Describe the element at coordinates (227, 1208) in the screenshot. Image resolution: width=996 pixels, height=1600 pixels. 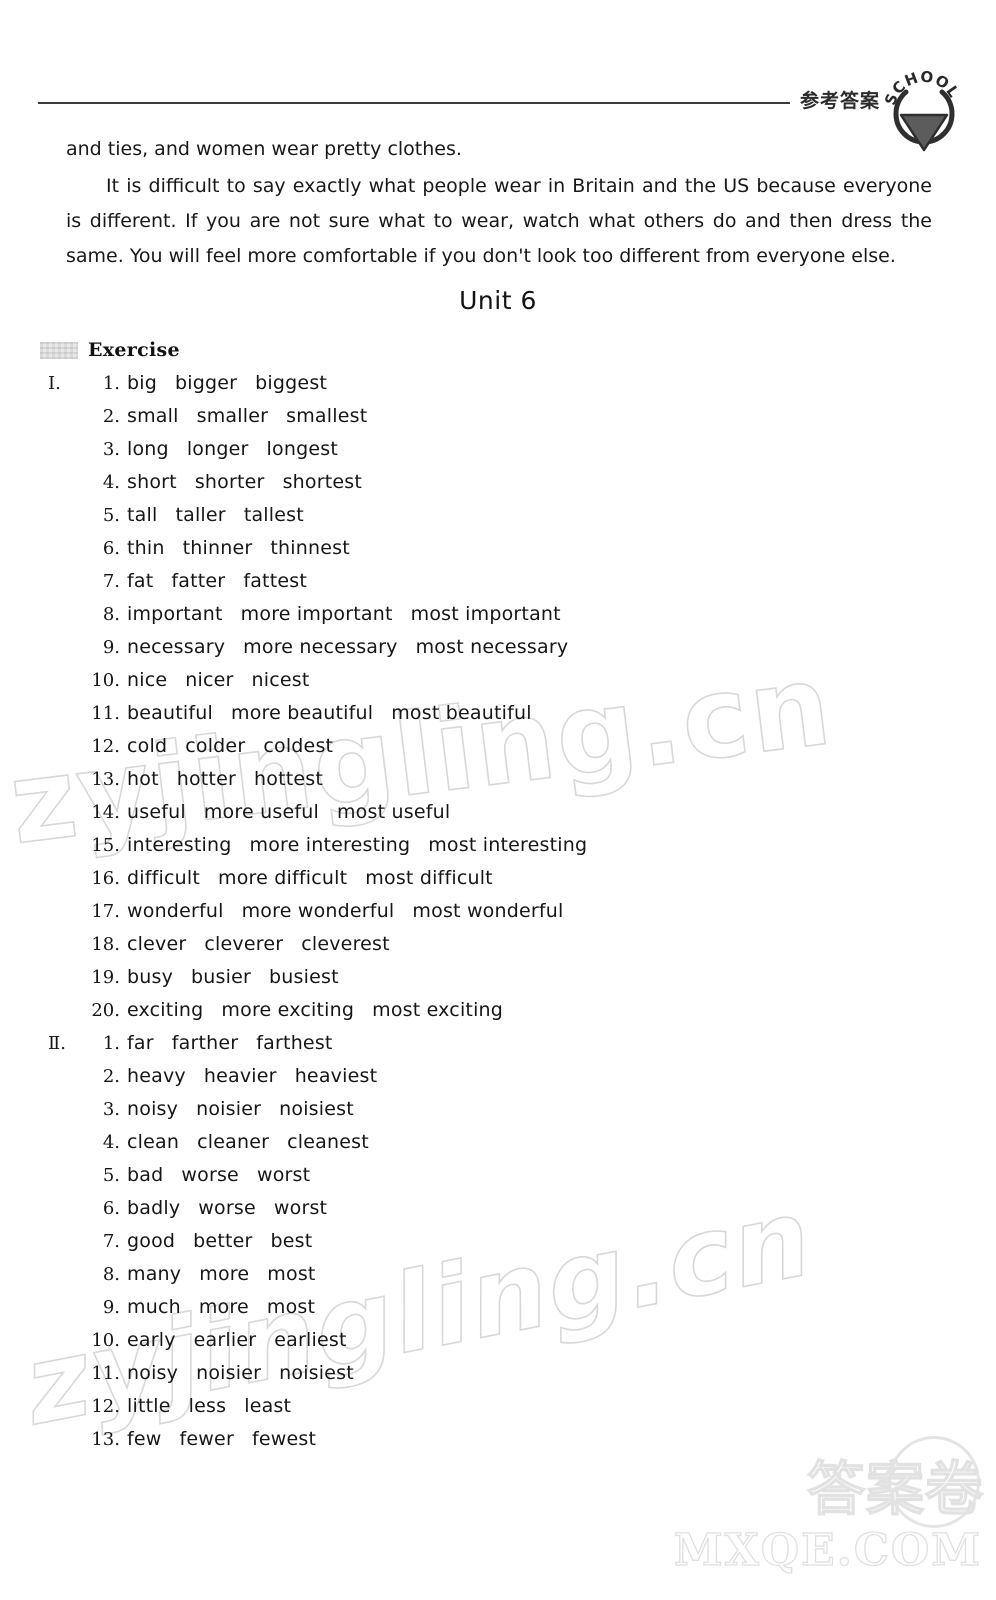
I see `answer-forms: badly worse worst` at that location.